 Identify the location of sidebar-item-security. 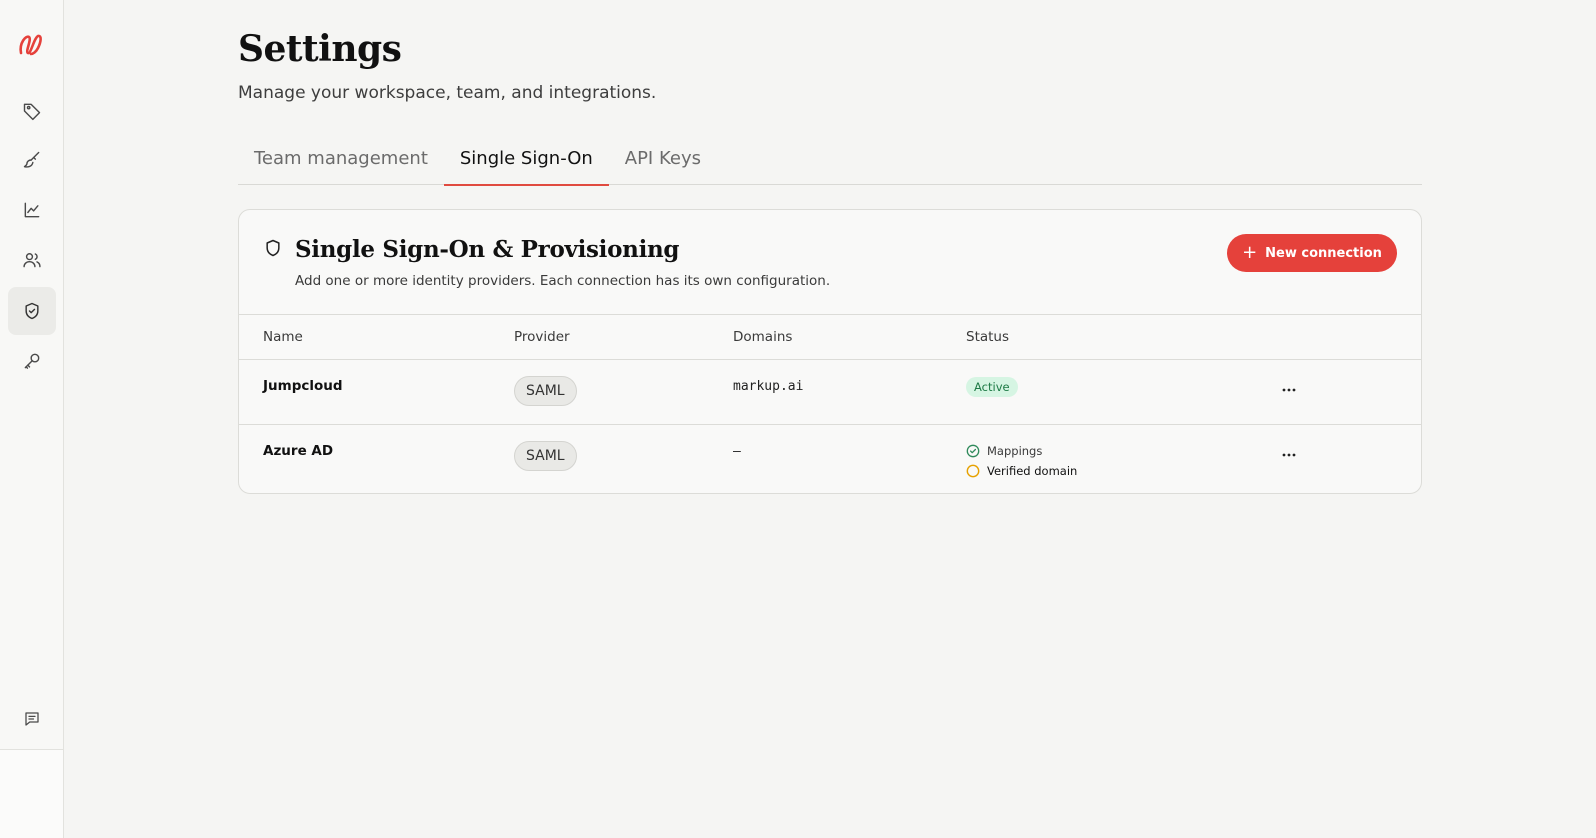
(32, 311).